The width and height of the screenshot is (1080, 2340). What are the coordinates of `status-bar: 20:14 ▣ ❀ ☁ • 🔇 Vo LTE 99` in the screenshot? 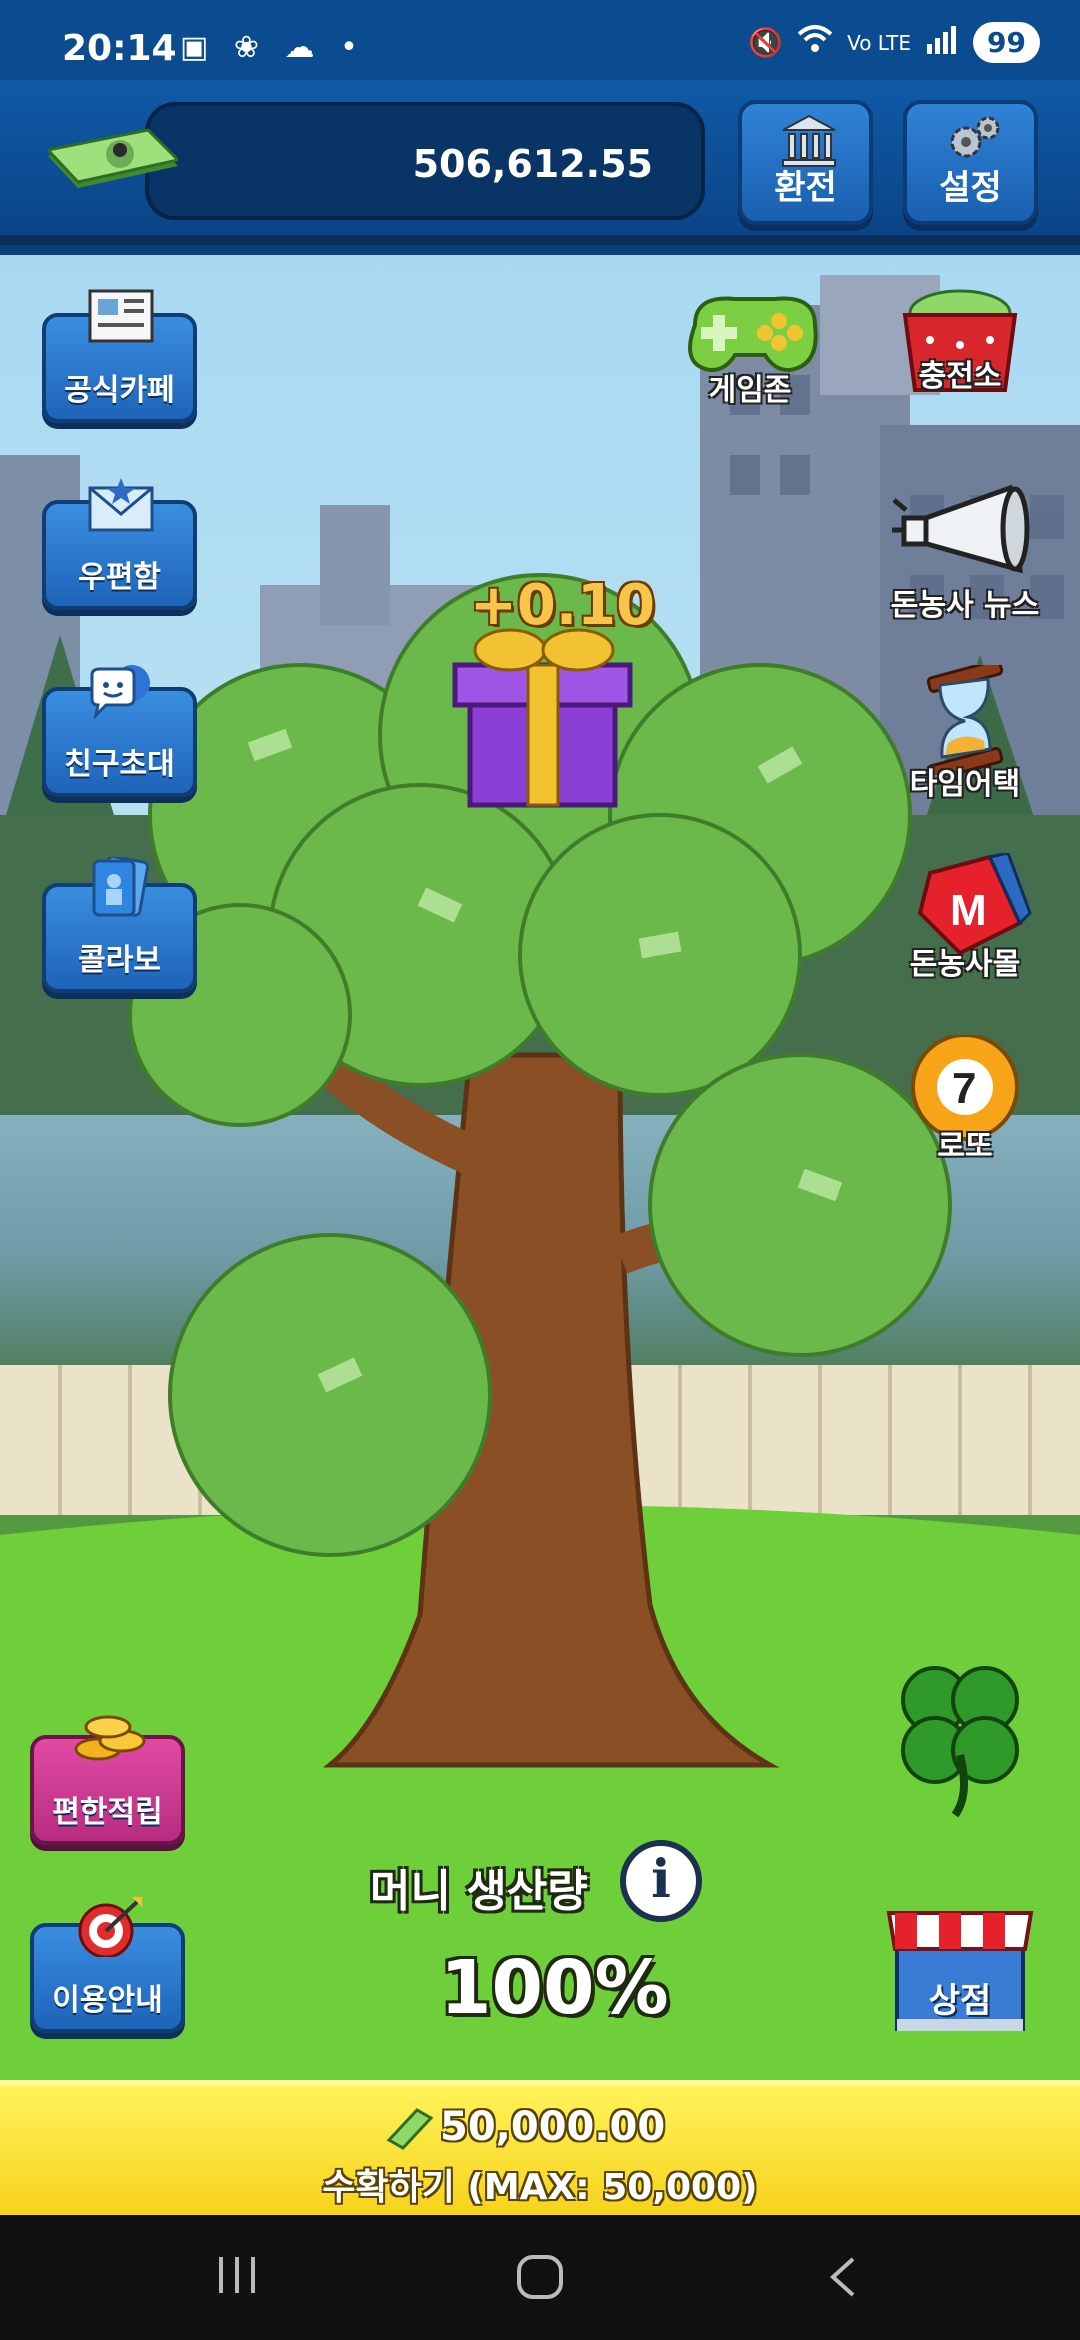 It's located at (540, 40).